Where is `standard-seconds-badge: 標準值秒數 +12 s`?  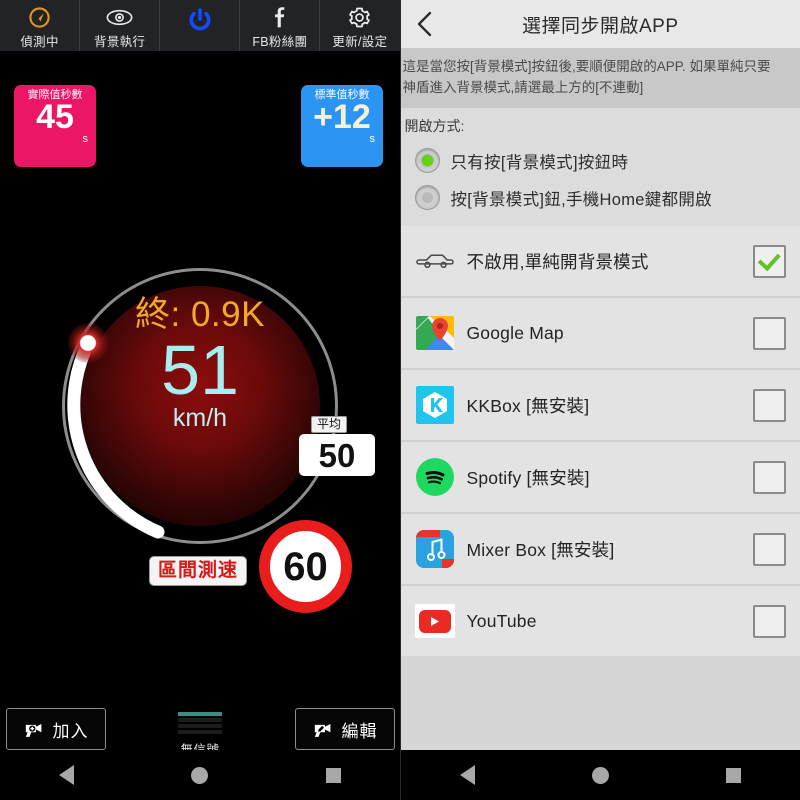 standard-seconds-badge: 標準值秒數 +12 s is located at coordinates (342, 126).